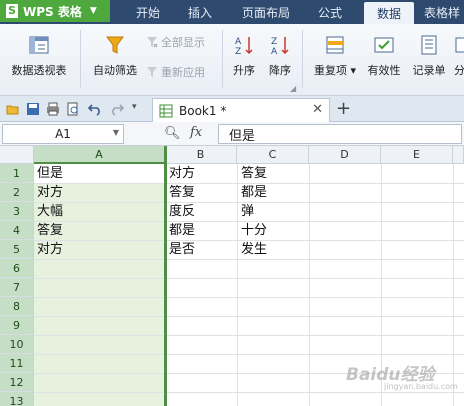 The image size is (464, 406). What do you see at coordinates (421, 386) in the screenshot?
I see `watermark-url: jingyan.baidu.com` at bounding box center [421, 386].